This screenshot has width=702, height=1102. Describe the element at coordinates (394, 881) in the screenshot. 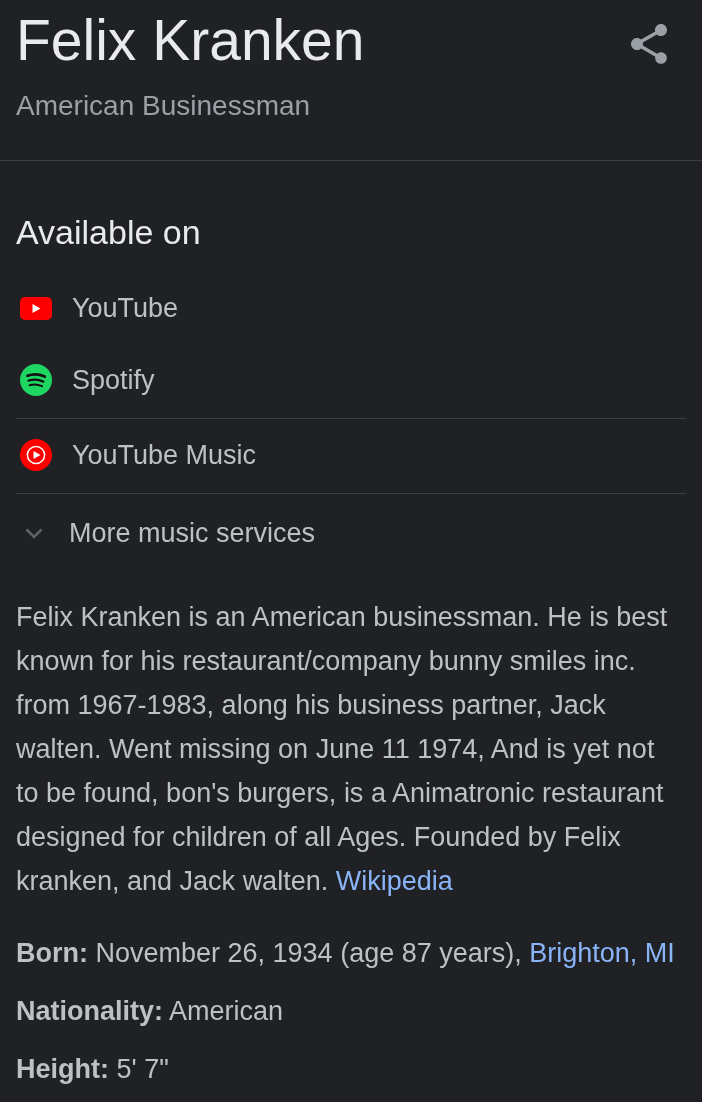

I see `source-link: Wikipedia` at that location.